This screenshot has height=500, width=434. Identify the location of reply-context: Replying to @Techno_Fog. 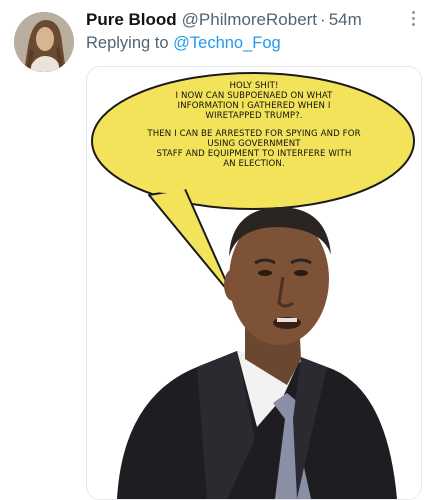
(183, 43).